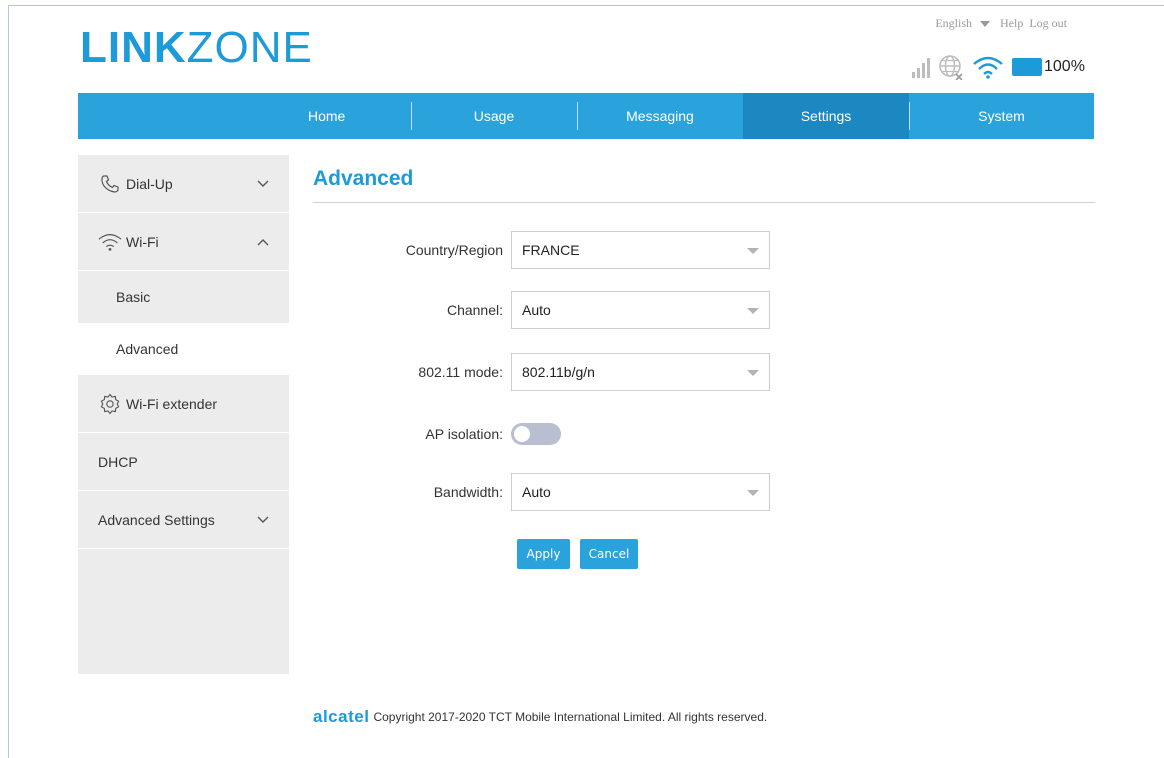  Describe the element at coordinates (988, 67) in the screenshot. I see `wifi-icon` at that location.